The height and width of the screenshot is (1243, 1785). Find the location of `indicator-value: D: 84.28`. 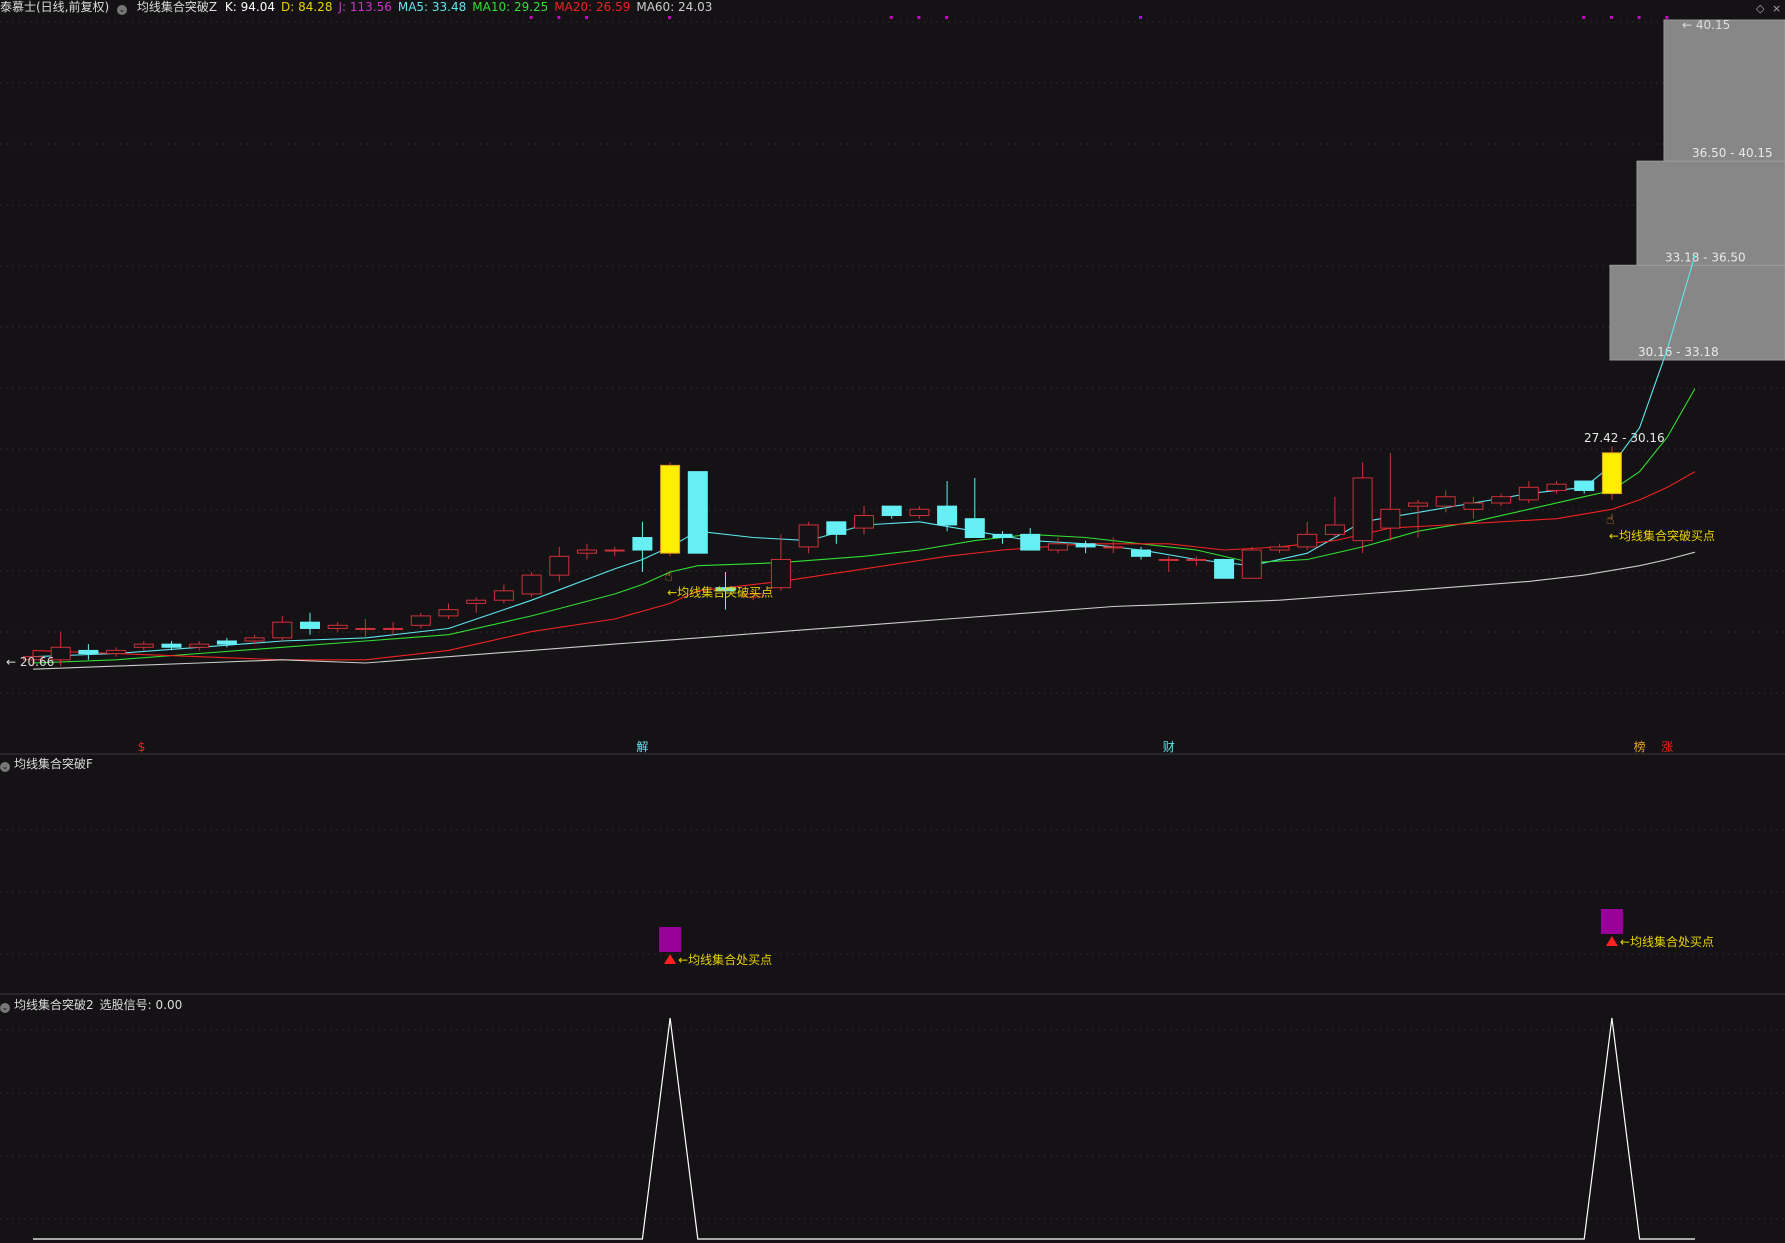

indicator-value: D: 84.28 is located at coordinates (307, 7).